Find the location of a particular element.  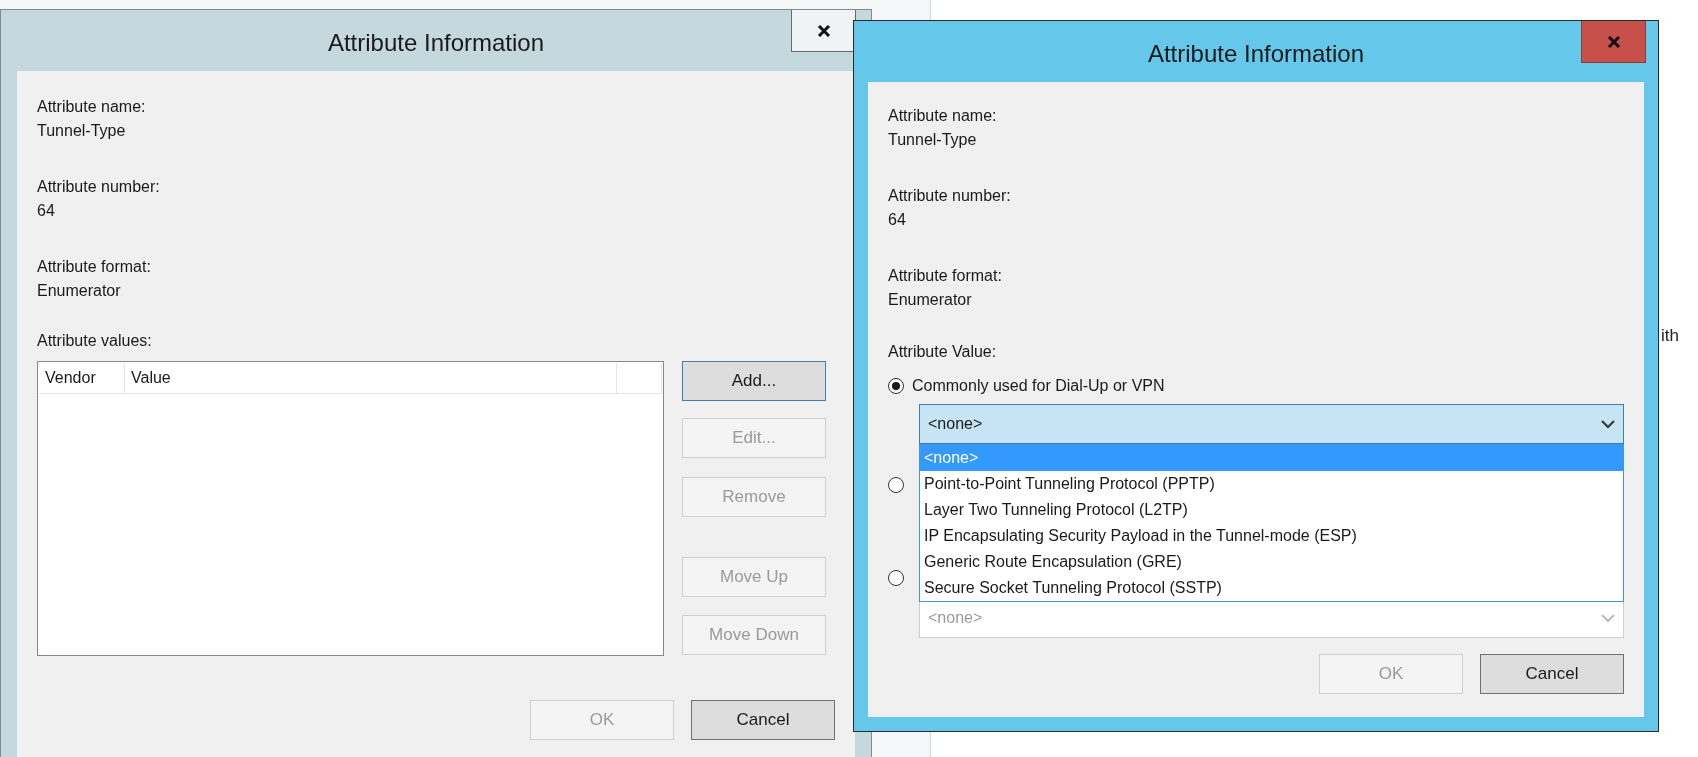

text-fragment: ith is located at coordinates (1670, 335).